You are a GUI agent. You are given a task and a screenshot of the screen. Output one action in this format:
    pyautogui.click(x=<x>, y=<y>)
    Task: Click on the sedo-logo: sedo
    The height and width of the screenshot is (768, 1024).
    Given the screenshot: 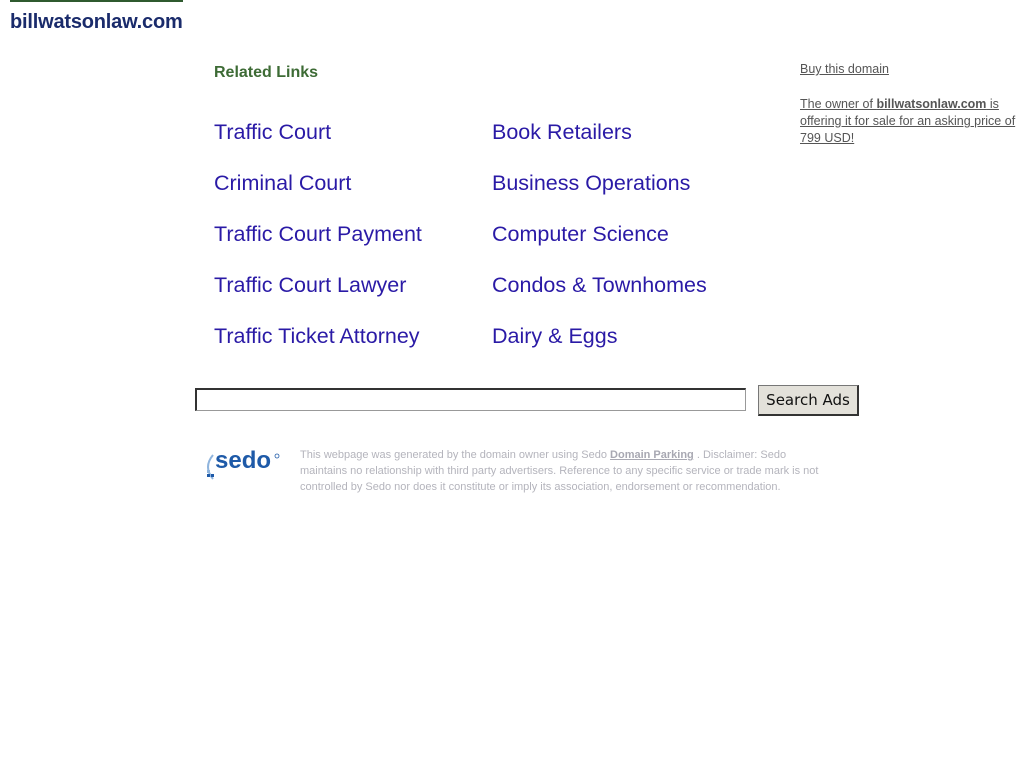 What is the action you would take?
    pyautogui.click(x=250, y=467)
    